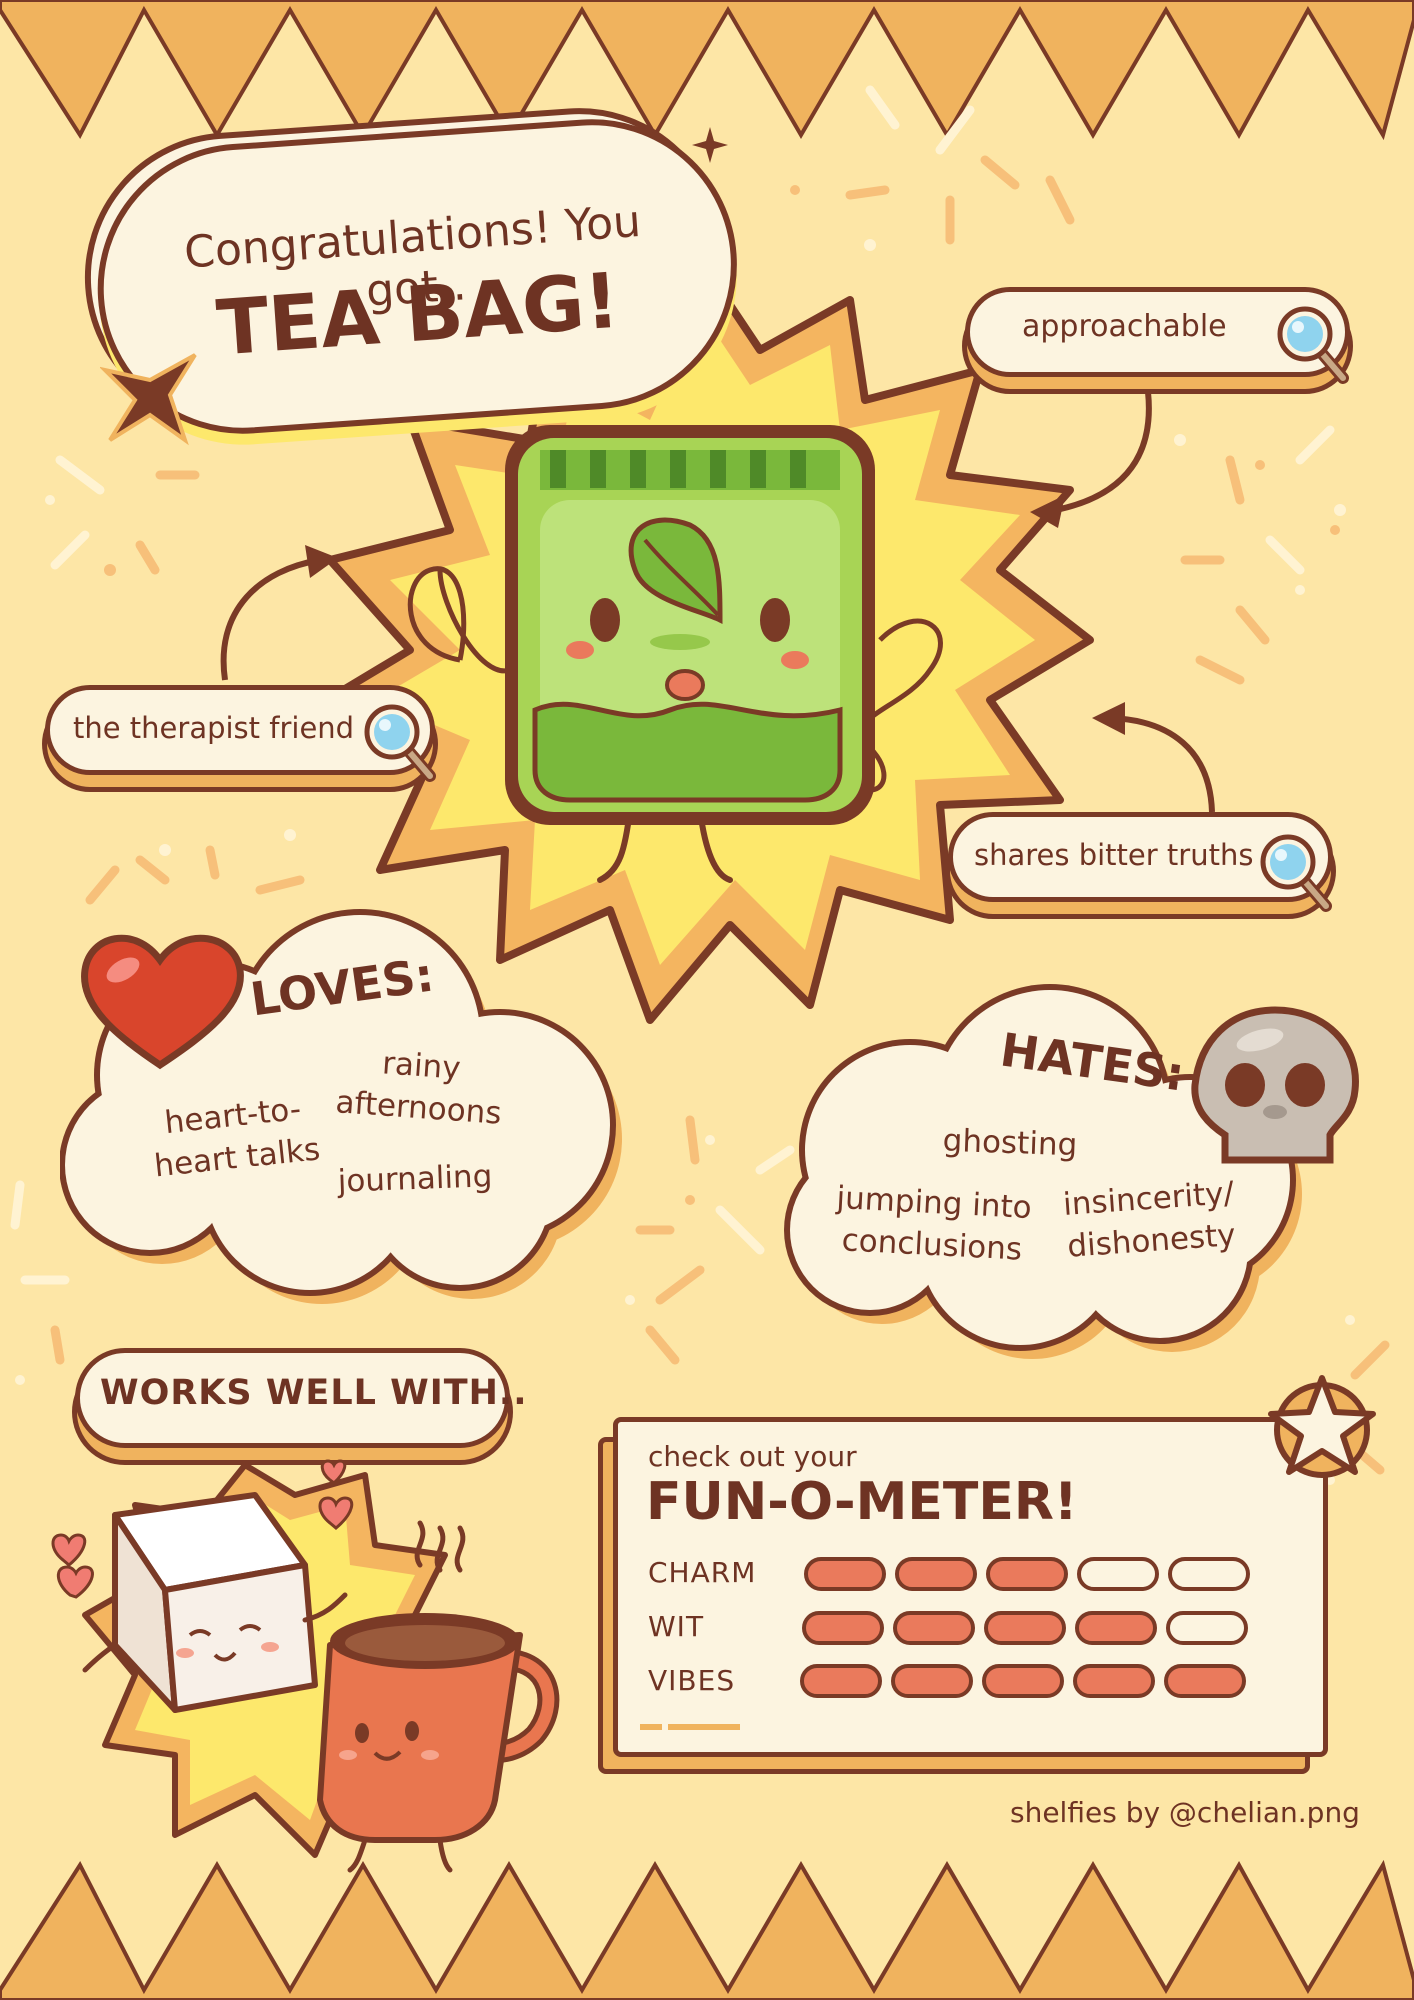 This screenshot has height=2000, width=1414. I want to click on hates-item: ghosting, so click(1010, 1143).